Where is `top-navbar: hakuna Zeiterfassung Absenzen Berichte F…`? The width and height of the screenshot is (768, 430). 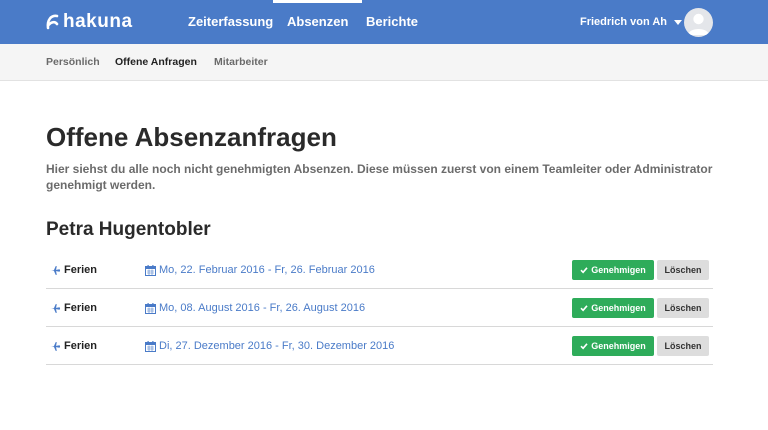
top-navbar: hakuna Zeiterfassung Absenzen Berichte F… is located at coordinates (384, 22).